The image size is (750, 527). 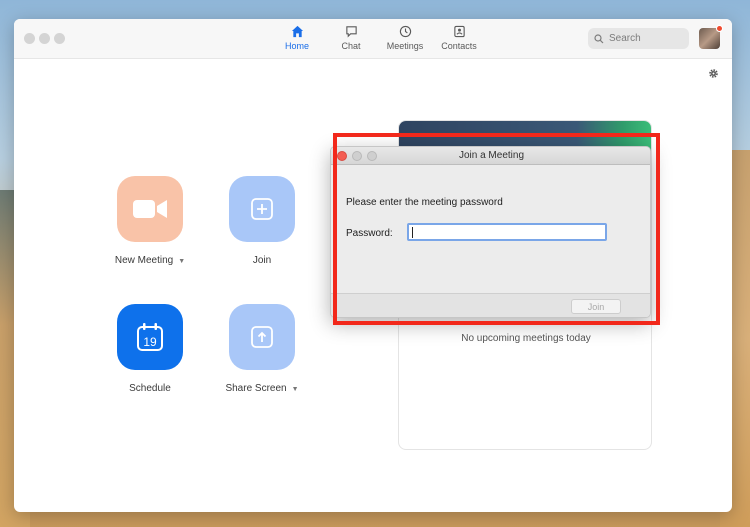 What do you see at coordinates (644, 38) in the screenshot?
I see `search-input` at bounding box center [644, 38].